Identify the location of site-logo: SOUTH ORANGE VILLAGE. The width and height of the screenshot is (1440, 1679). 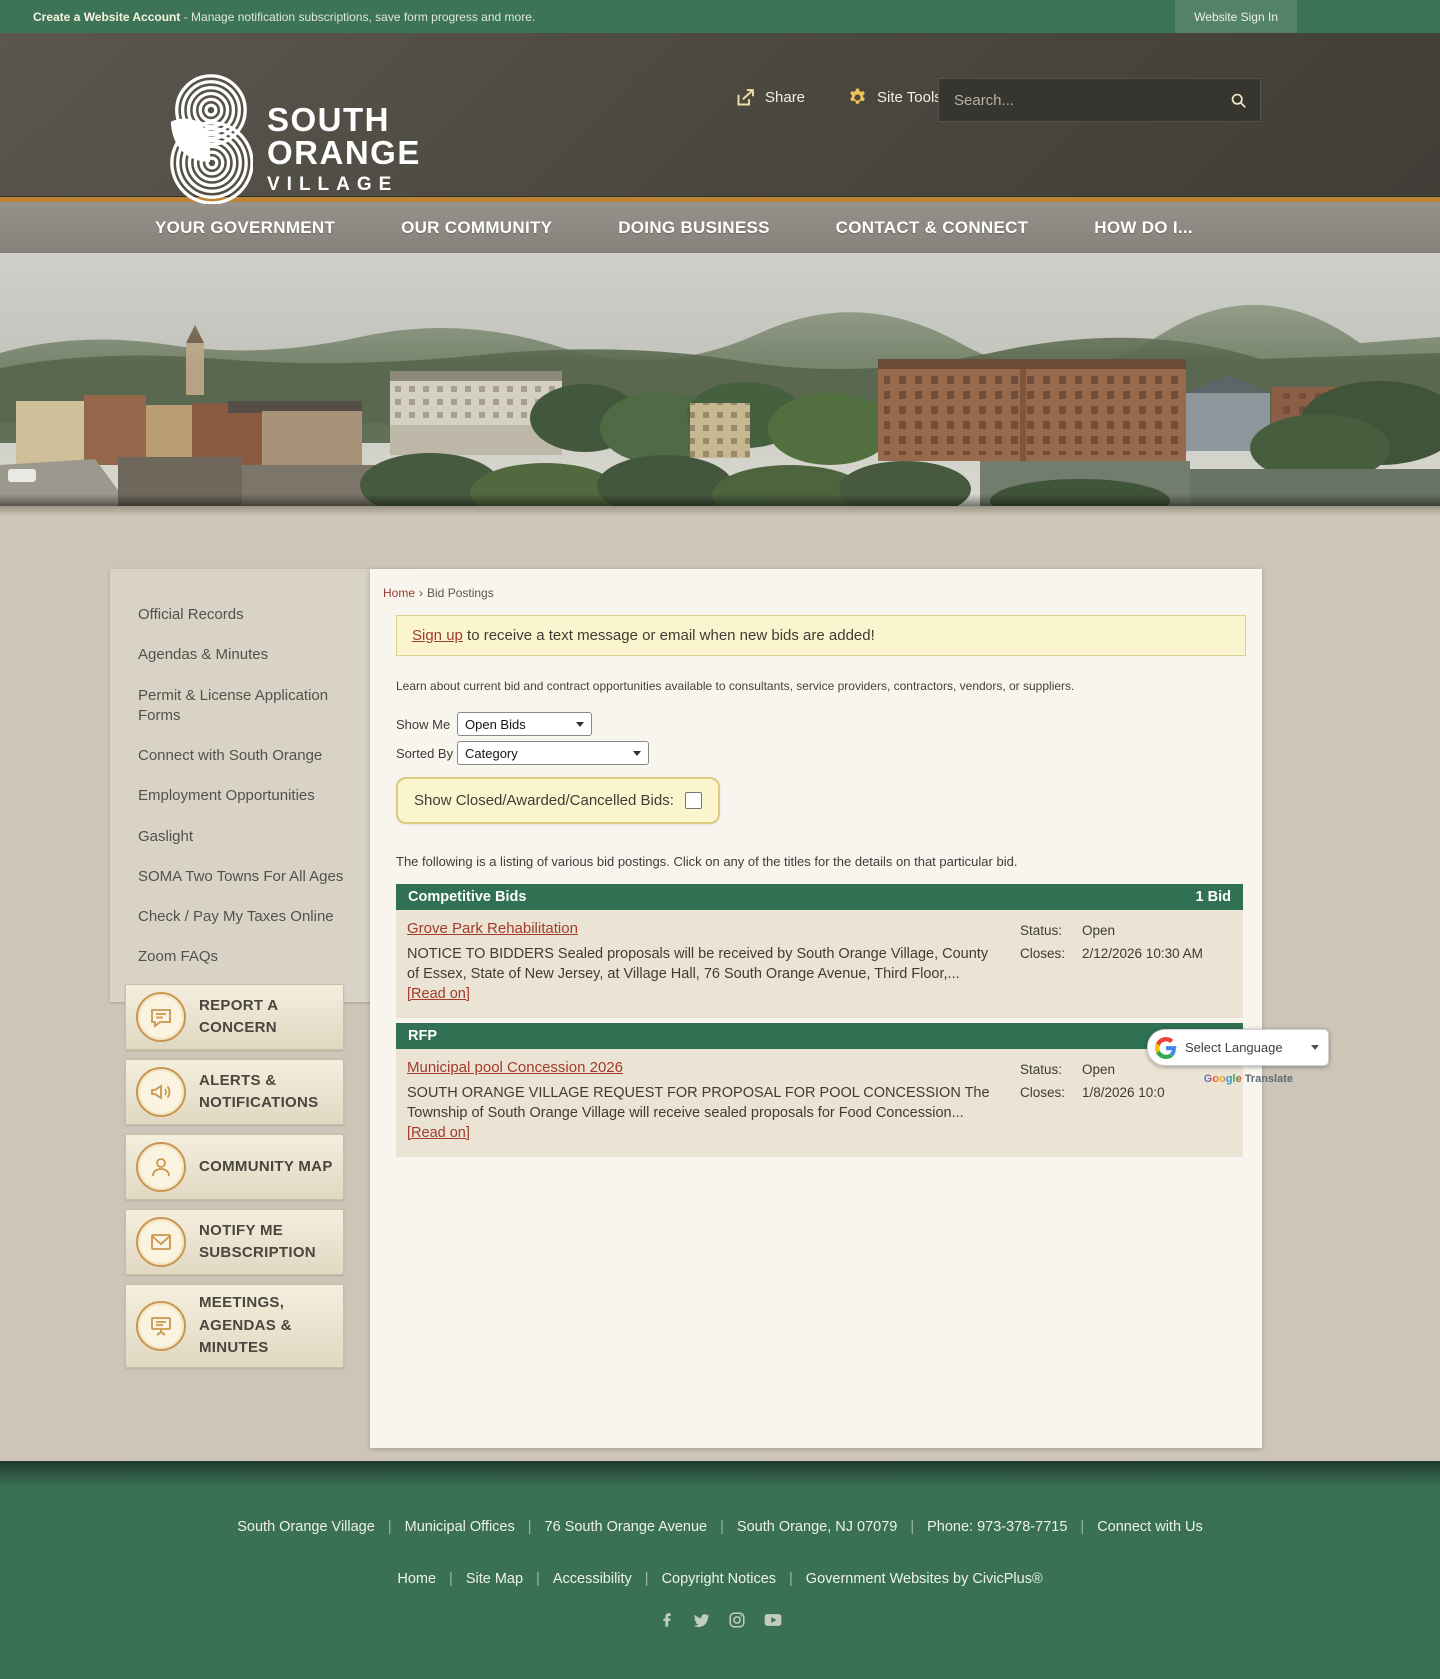
(293, 137).